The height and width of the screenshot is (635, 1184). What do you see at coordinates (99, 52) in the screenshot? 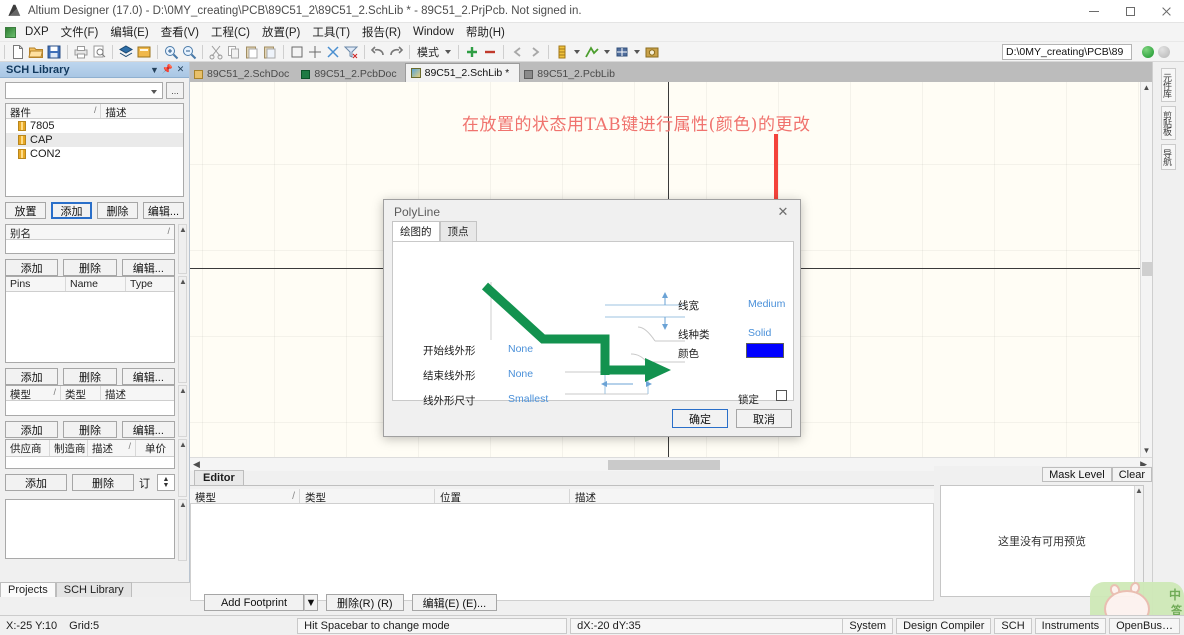
I see `print-preview-icon` at bounding box center [99, 52].